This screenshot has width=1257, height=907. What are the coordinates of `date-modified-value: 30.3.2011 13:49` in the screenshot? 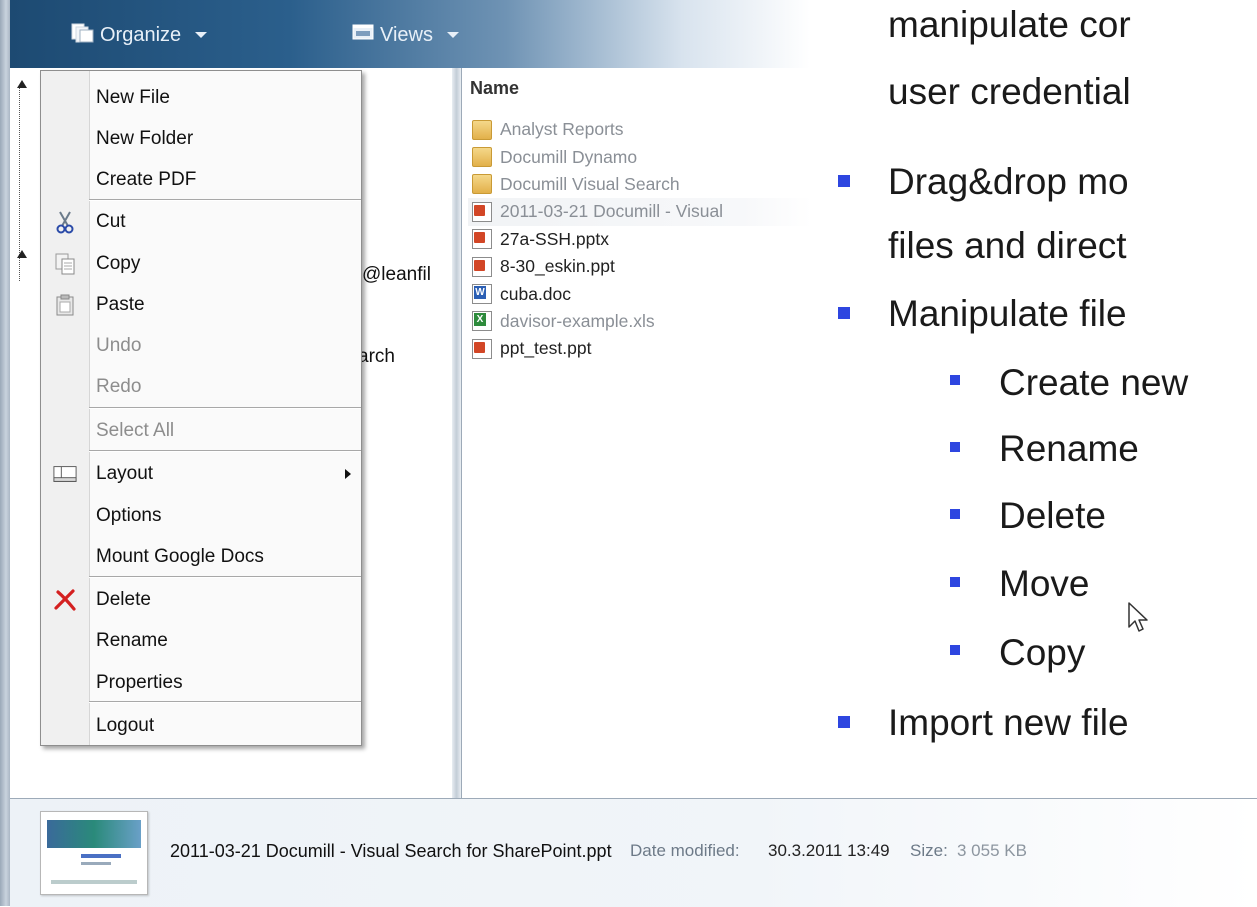 It's located at (829, 850).